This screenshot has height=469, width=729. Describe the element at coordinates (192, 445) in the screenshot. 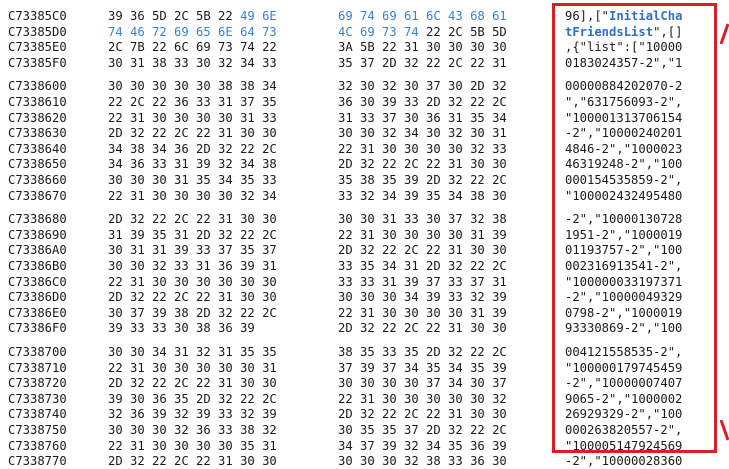

I see `hex-bytes: 22 31 30 30 30 30 35 31` at that location.